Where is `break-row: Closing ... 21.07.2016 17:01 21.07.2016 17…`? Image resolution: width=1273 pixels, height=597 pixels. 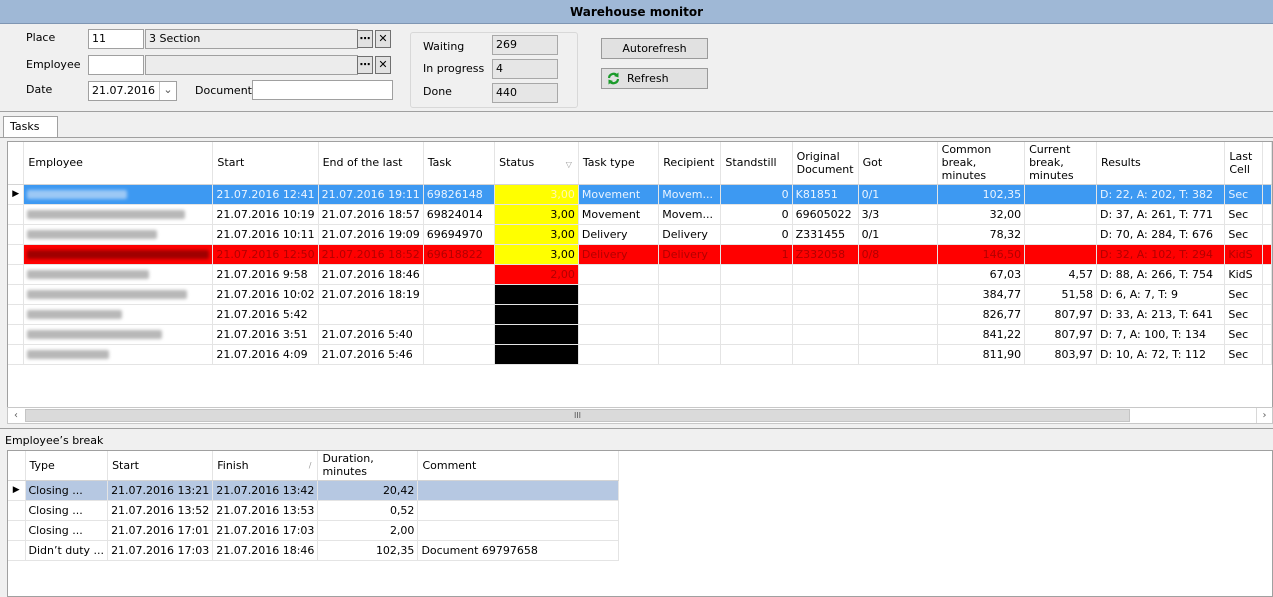
break-row: Closing ... 21.07.2016 17:01 21.07.2016 17… is located at coordinates (314, 530).